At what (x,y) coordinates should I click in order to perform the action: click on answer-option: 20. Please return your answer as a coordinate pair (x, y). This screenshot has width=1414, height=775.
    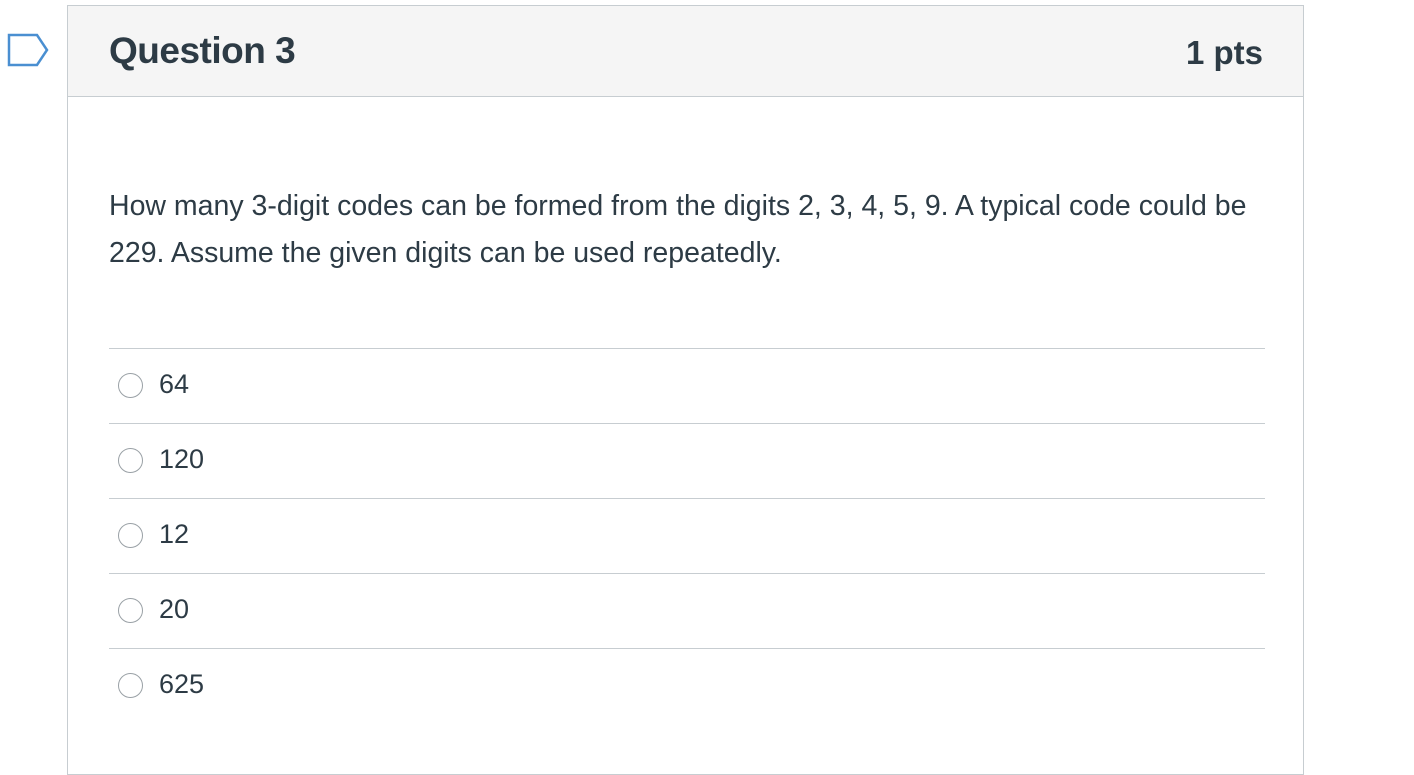
    Looking at the image, I should click on (687, 610).